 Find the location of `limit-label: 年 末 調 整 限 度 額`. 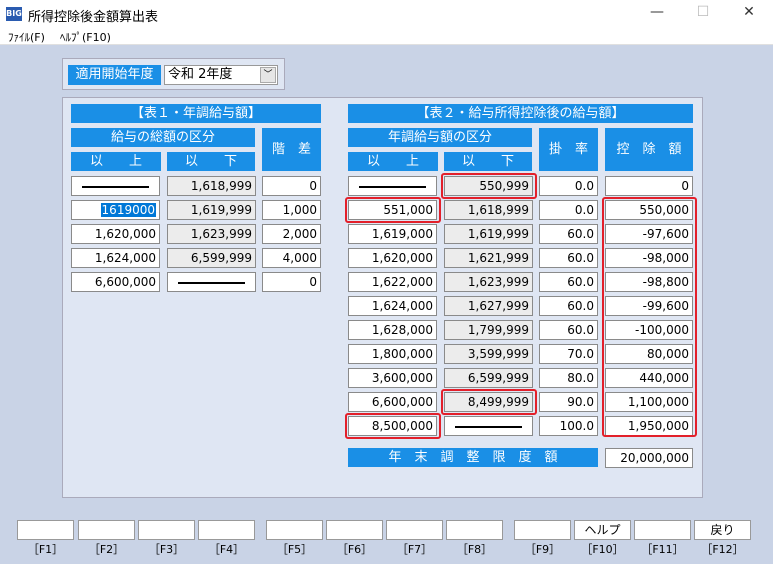

limit-label: 年 末 調 整 限 度 額 is located at coordinates (473, 457).